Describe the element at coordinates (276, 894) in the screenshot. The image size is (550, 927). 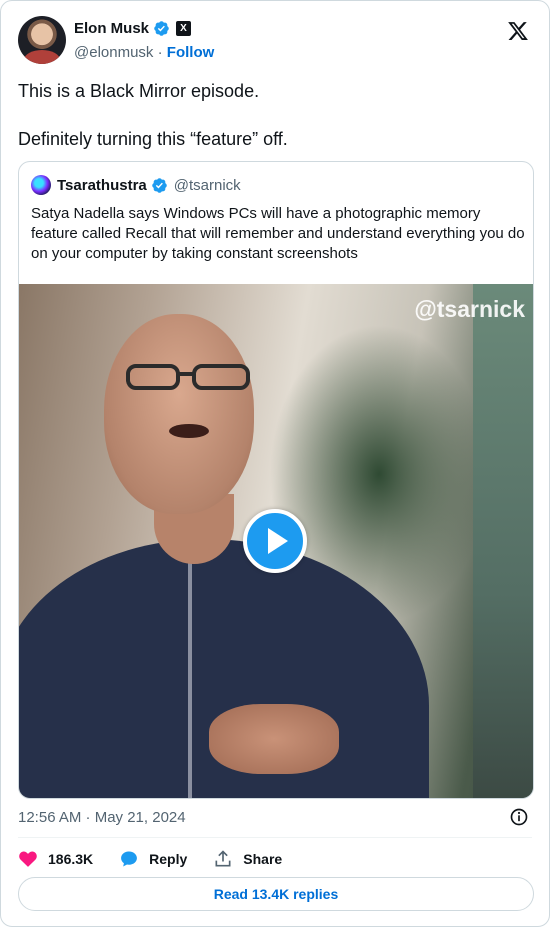
I see `read-replies-button: Read 13.4K replies` at that location.